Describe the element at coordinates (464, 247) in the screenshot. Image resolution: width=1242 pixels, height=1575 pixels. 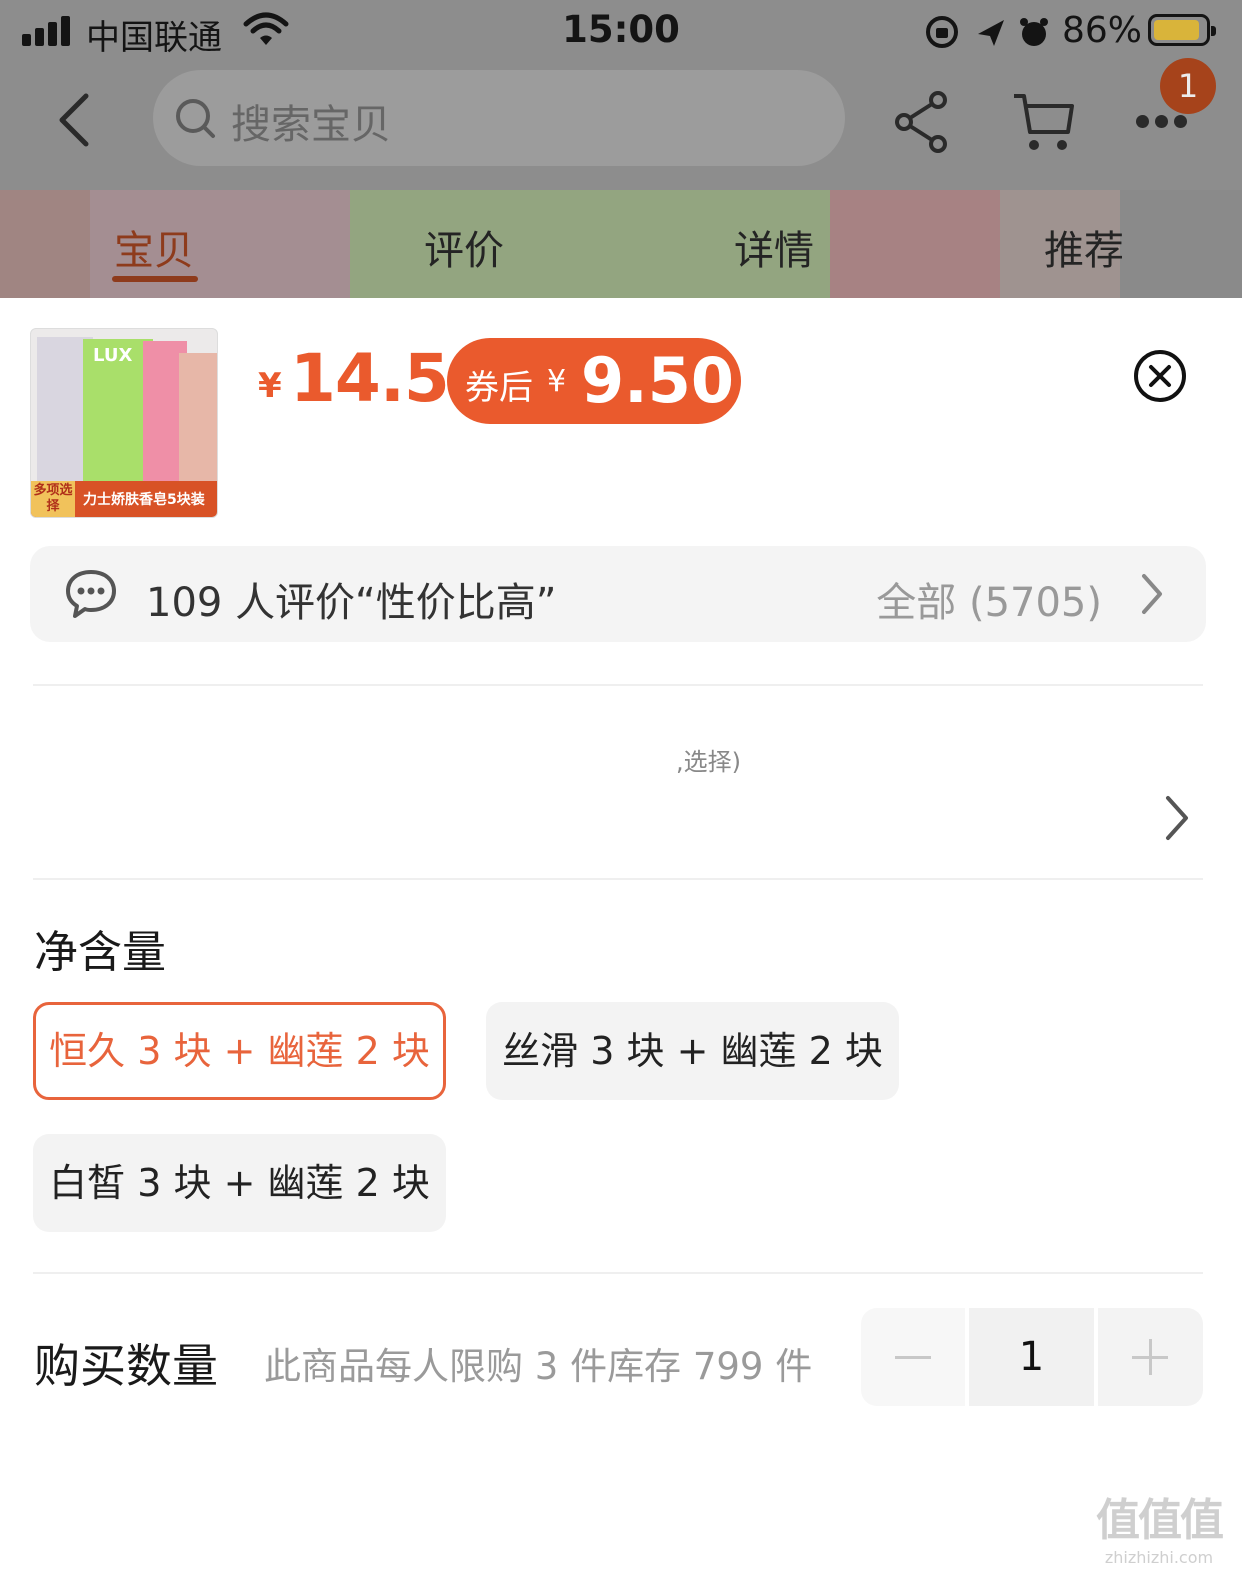
I see `tab-reviews: 评价` at that location.